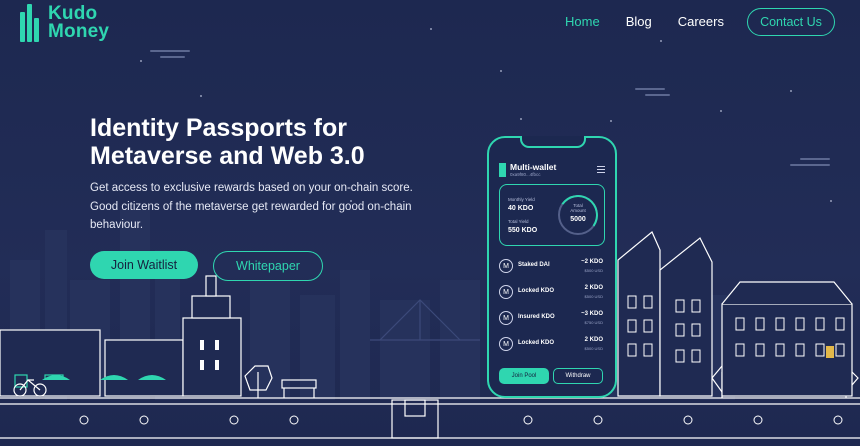 Image resolution: width=860 pixels, height=446 pixels. I want to click on wallet-address: 0xa9f80...4fbcc, so click(525, 174).